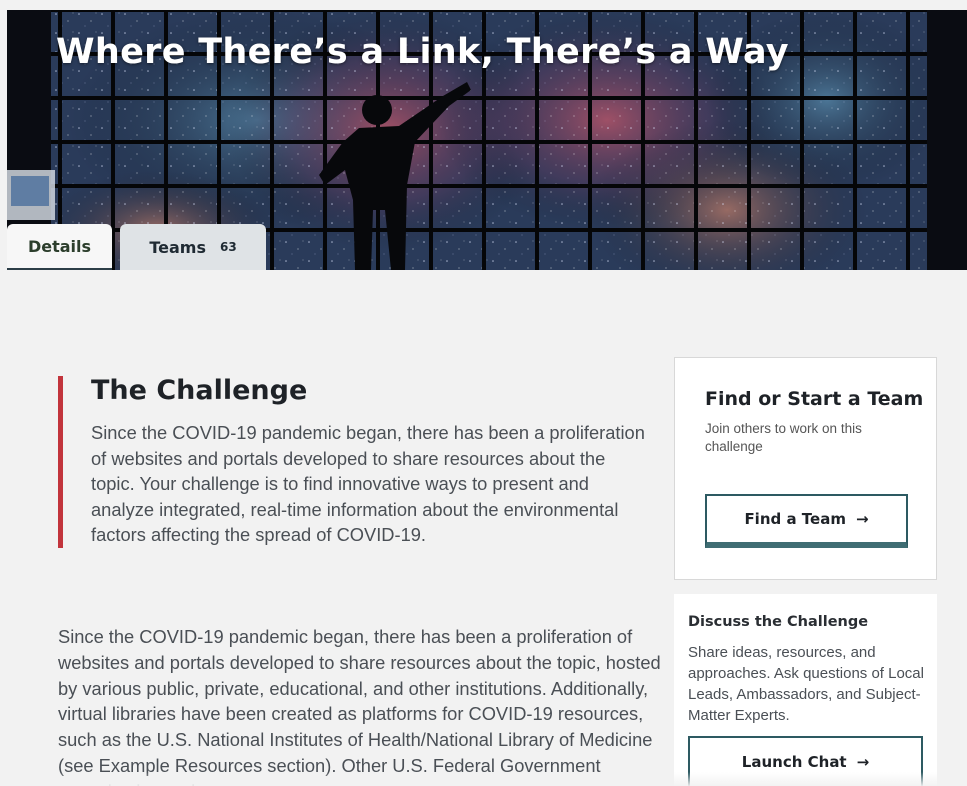  I want to click on find-team-title: Find or Start a Team, so click(814, 399).